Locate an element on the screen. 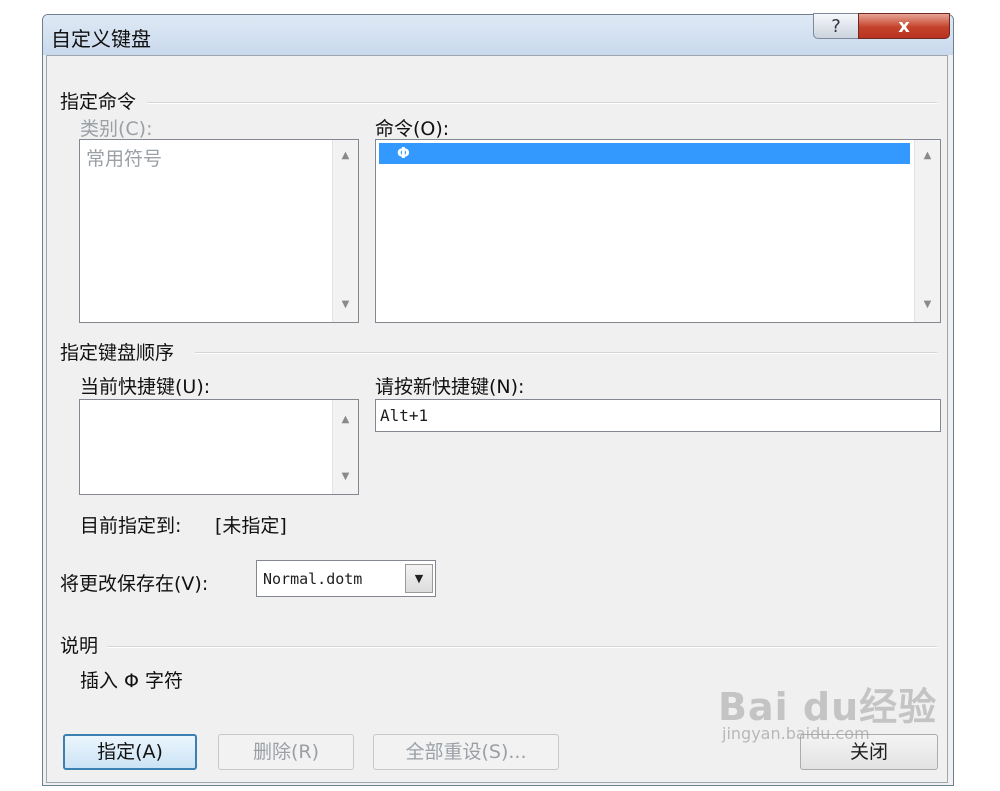  current-keys-label: 当前快捷键(U): is located at coordinates (145, 387).